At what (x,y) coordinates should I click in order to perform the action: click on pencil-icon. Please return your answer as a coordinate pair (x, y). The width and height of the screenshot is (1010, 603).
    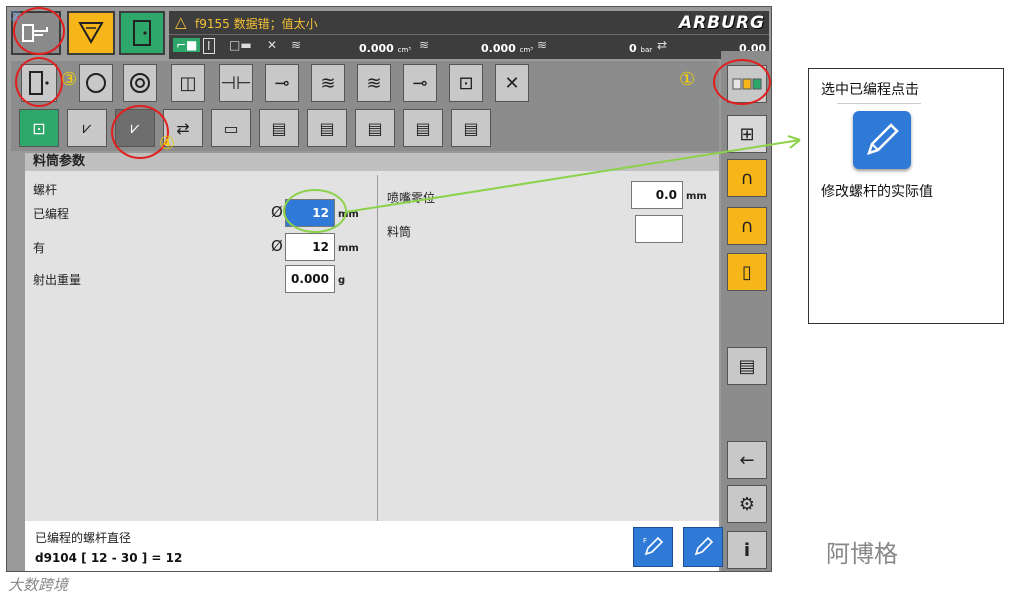
    Looking at the image, I should click on (883, 139).